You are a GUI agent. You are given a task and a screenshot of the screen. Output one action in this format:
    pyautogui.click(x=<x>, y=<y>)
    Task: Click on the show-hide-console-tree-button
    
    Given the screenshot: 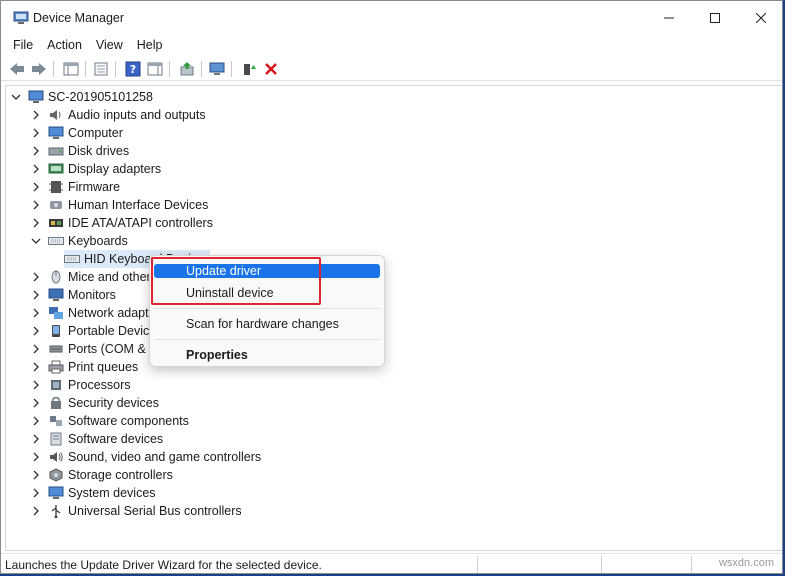 What is the action you would take?
    pyautogui.click(x=71, y=69)
    